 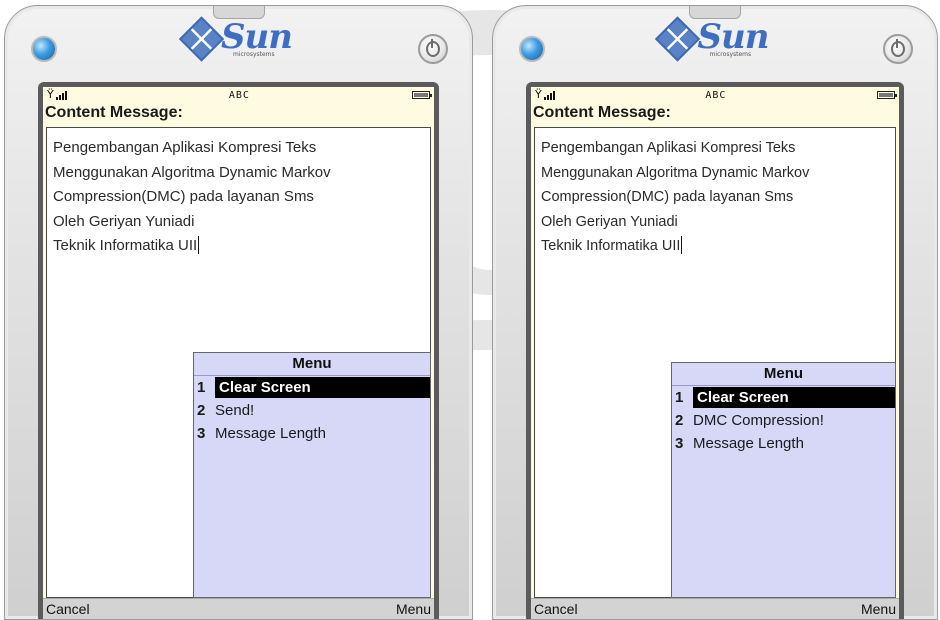 What do you see at coordinates (758, 420) in the screenshot?
I see `menu-item-label: DMC Compression!` at bounding box center [758, 420].